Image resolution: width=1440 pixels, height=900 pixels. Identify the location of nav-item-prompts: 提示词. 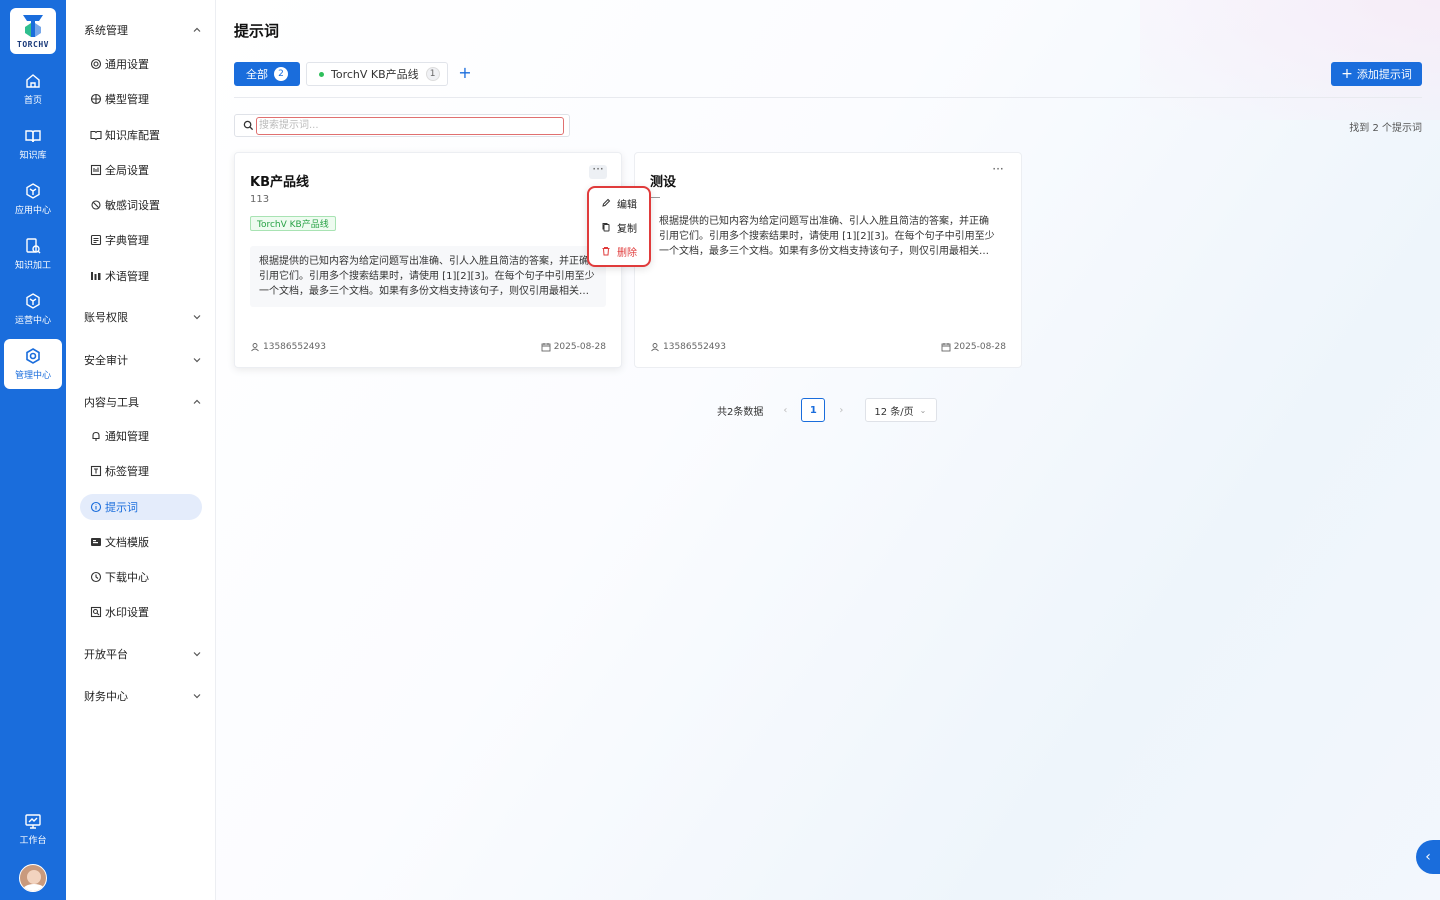
(141, 507).